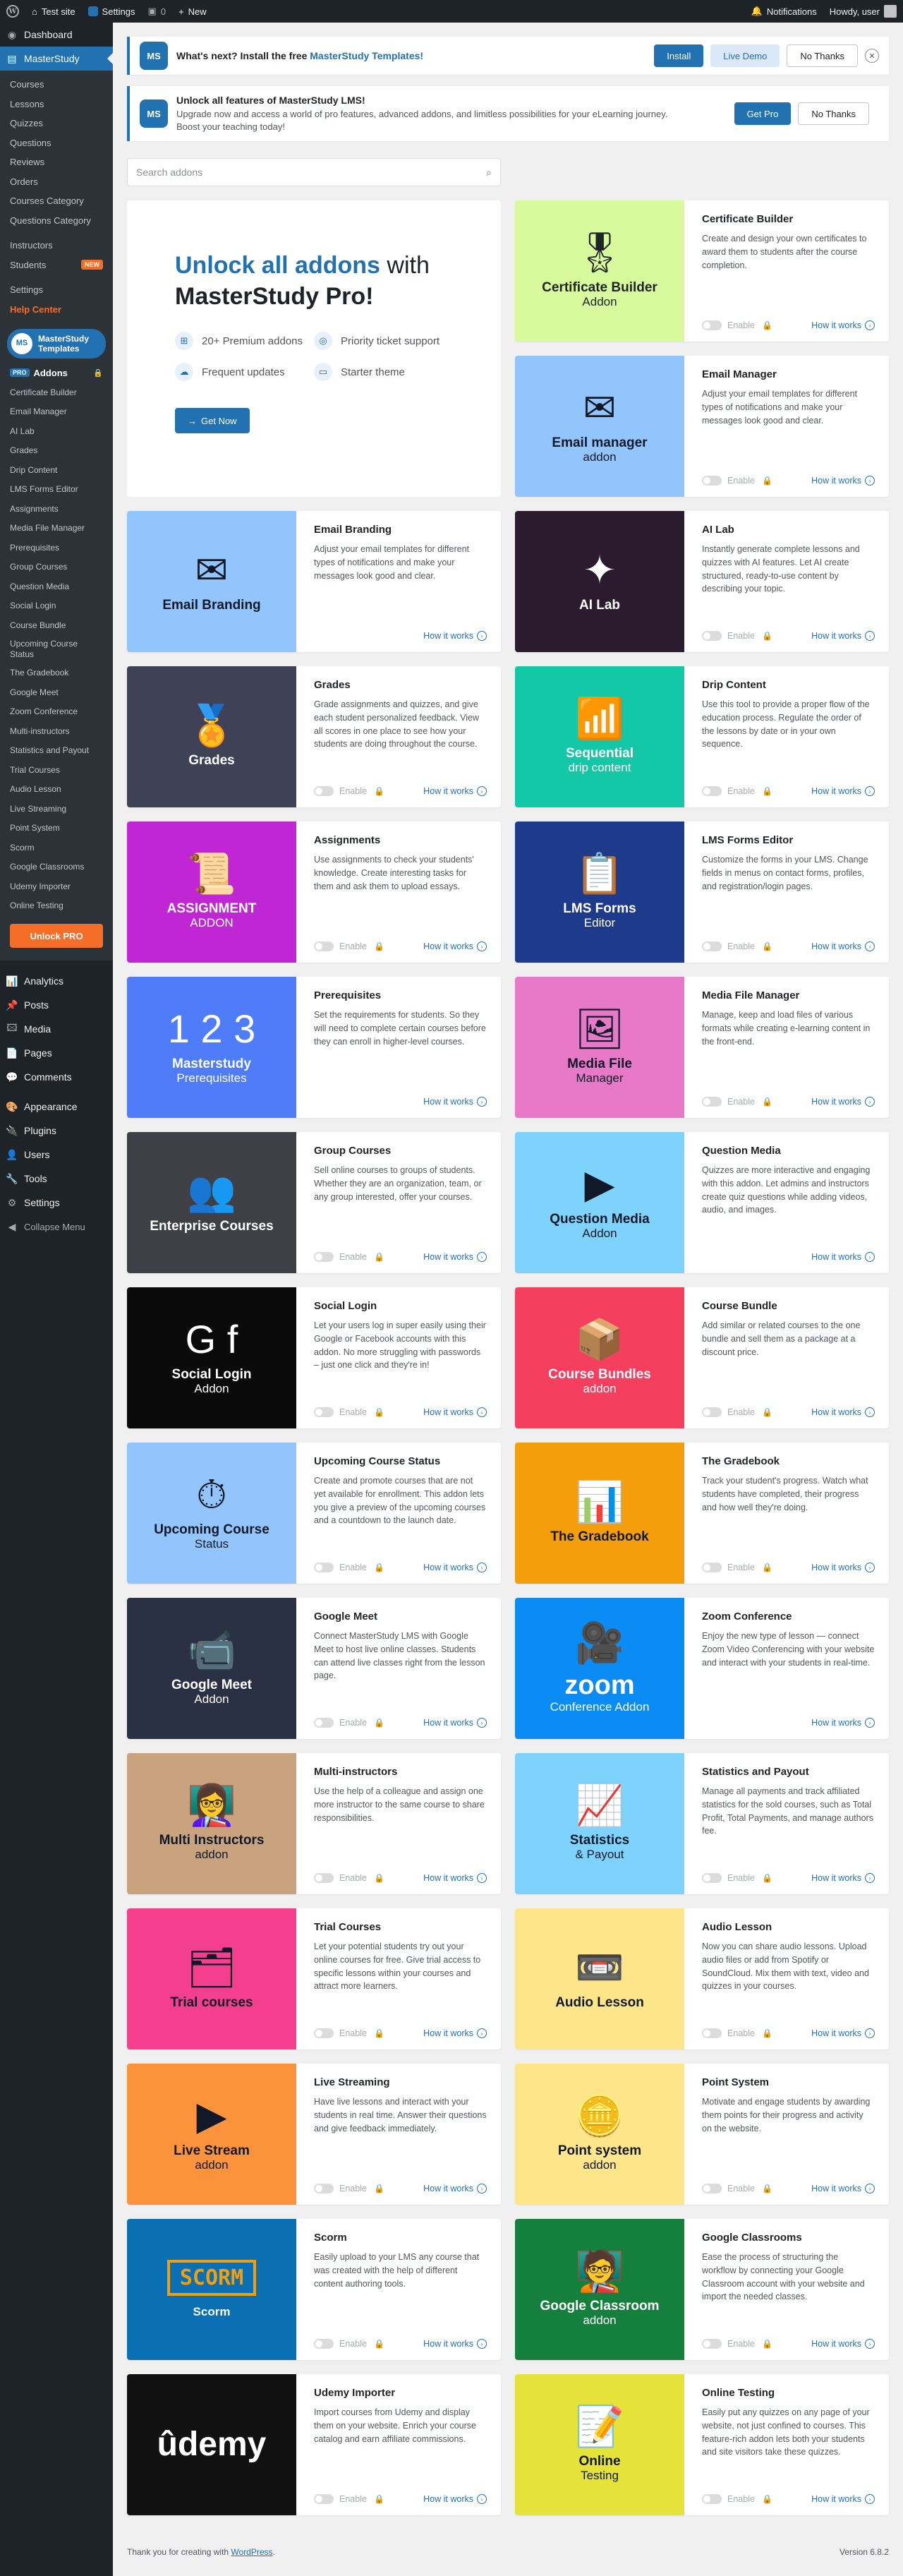 The image size is (903, 2576). What do you see at coordinates (57, 265) in the screenshot?
I see `sidebar-item-students: Students NEW` at bounding box center [57, 265].